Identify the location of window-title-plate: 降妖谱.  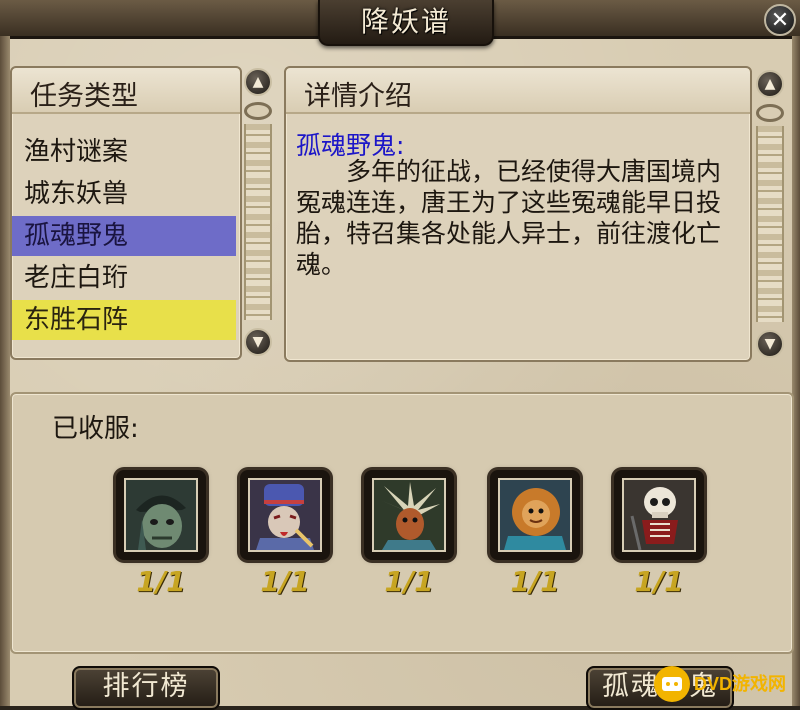
(406, 23).